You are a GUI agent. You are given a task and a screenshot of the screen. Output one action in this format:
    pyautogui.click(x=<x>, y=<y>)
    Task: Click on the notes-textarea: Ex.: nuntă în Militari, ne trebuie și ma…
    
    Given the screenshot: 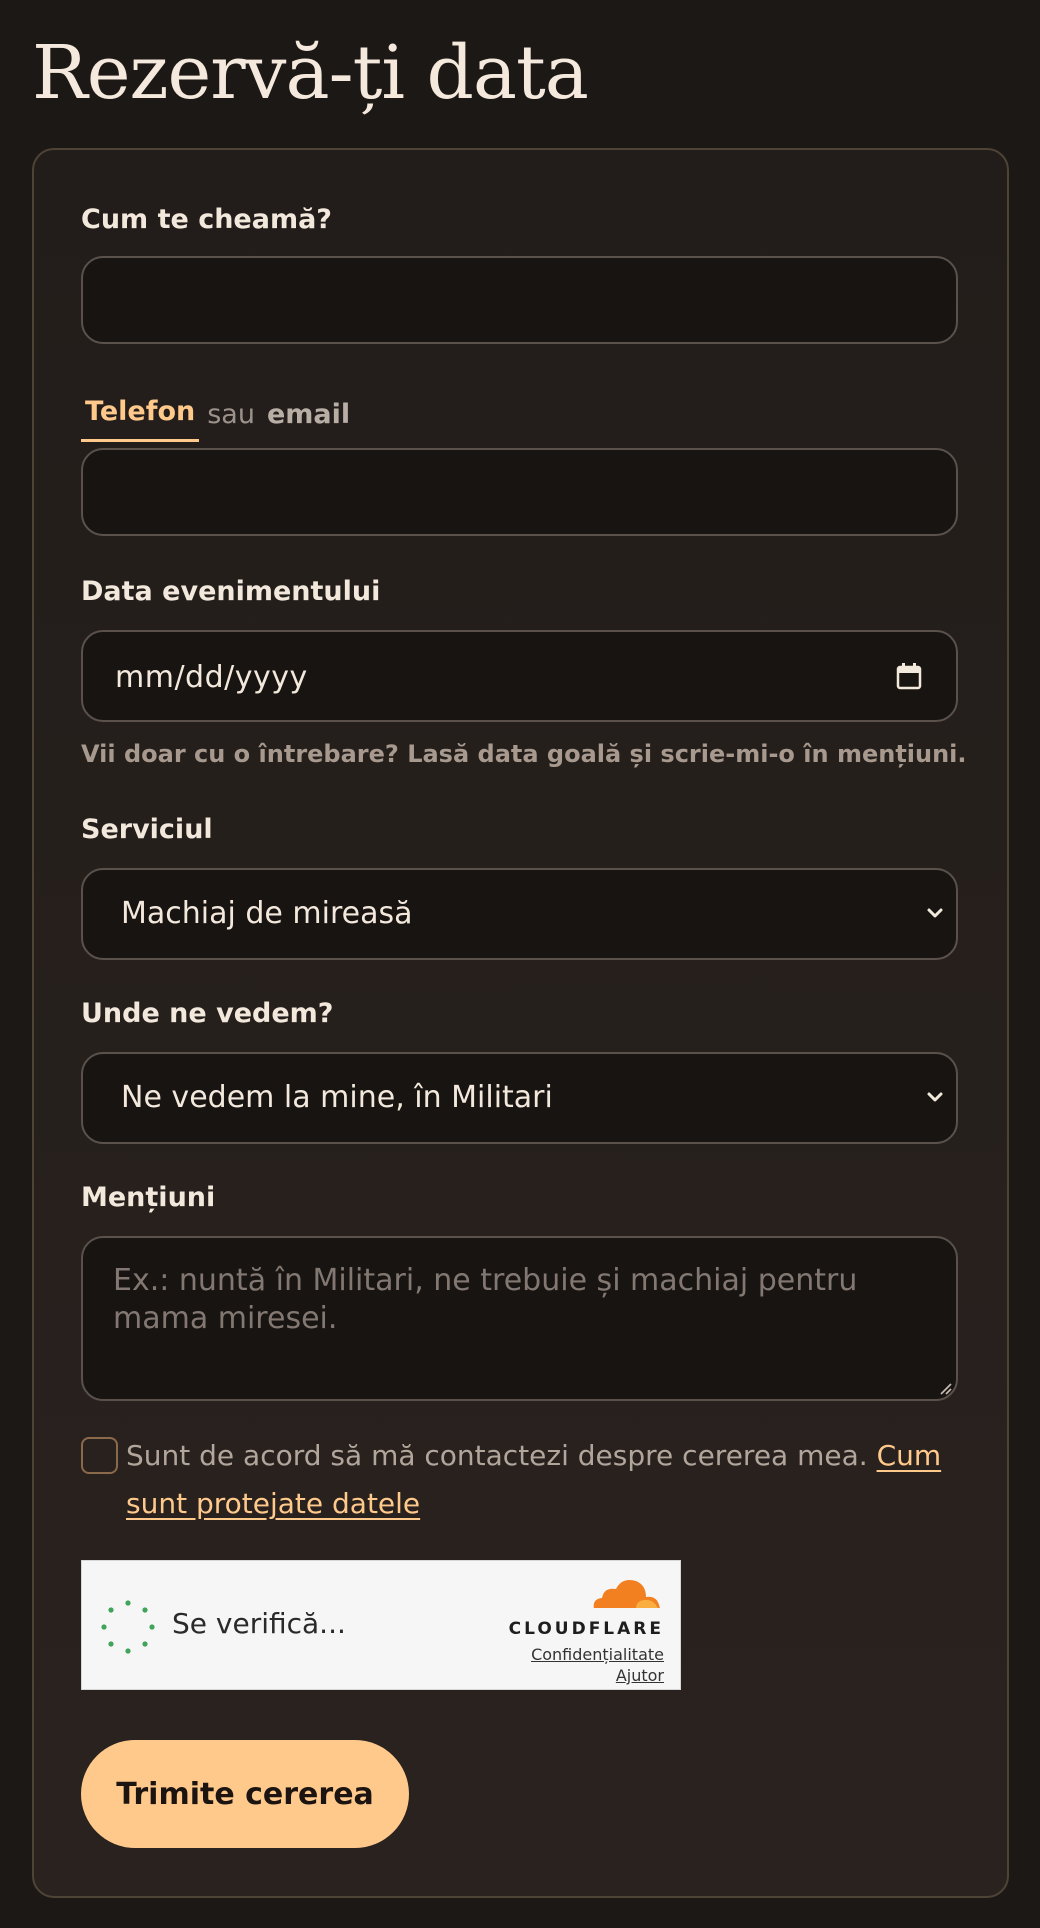 What is the action you would take?
    pyautogui.click(x=519, y=1318)
    